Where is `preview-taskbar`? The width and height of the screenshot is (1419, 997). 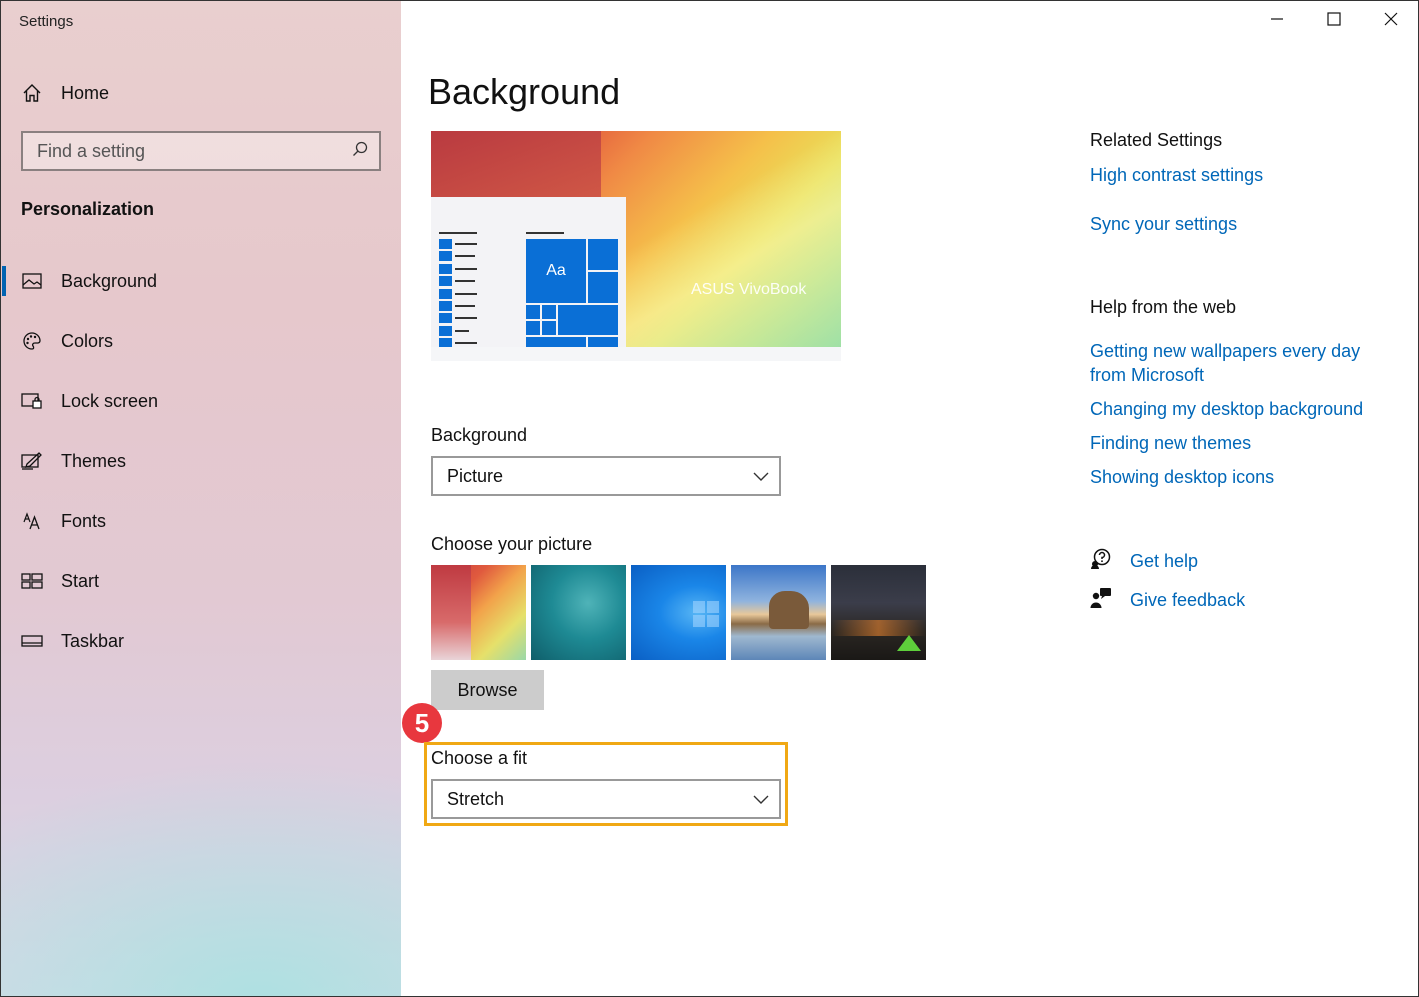
preview-taskbar is located at coordinates (636, 354).